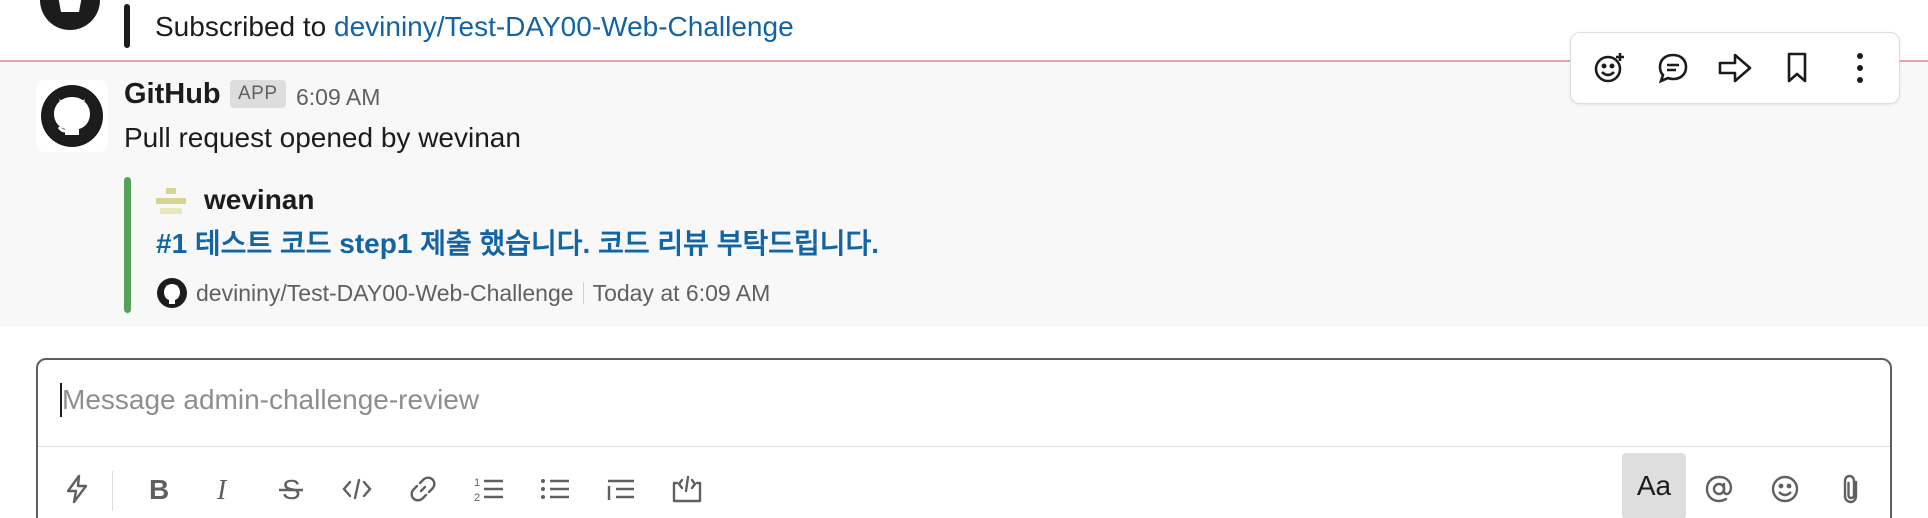 This screenshot has height=518, width=1928. I want to click on message-timestamp: 6:09 AM, so click(338, 97).